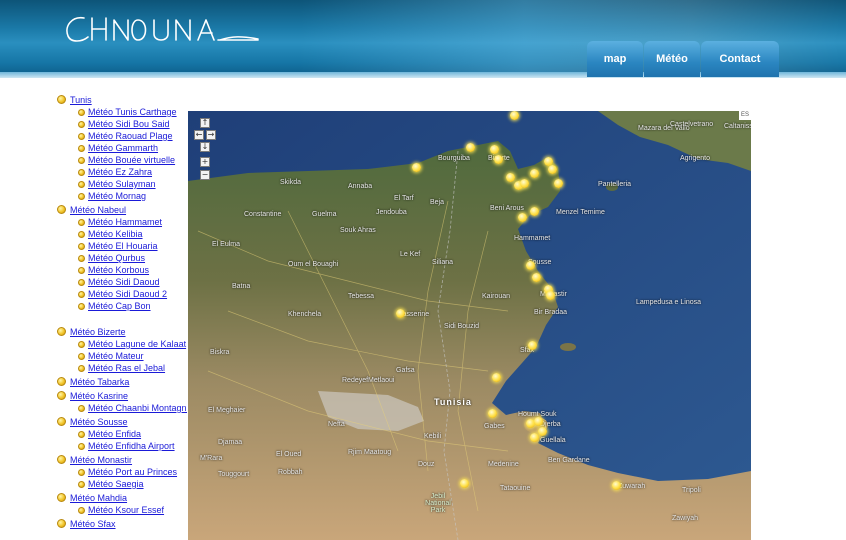 The width and height of the screenshot is (846, 540). I want to click on sidebar-group-link: Tunis, so click(81, 100).